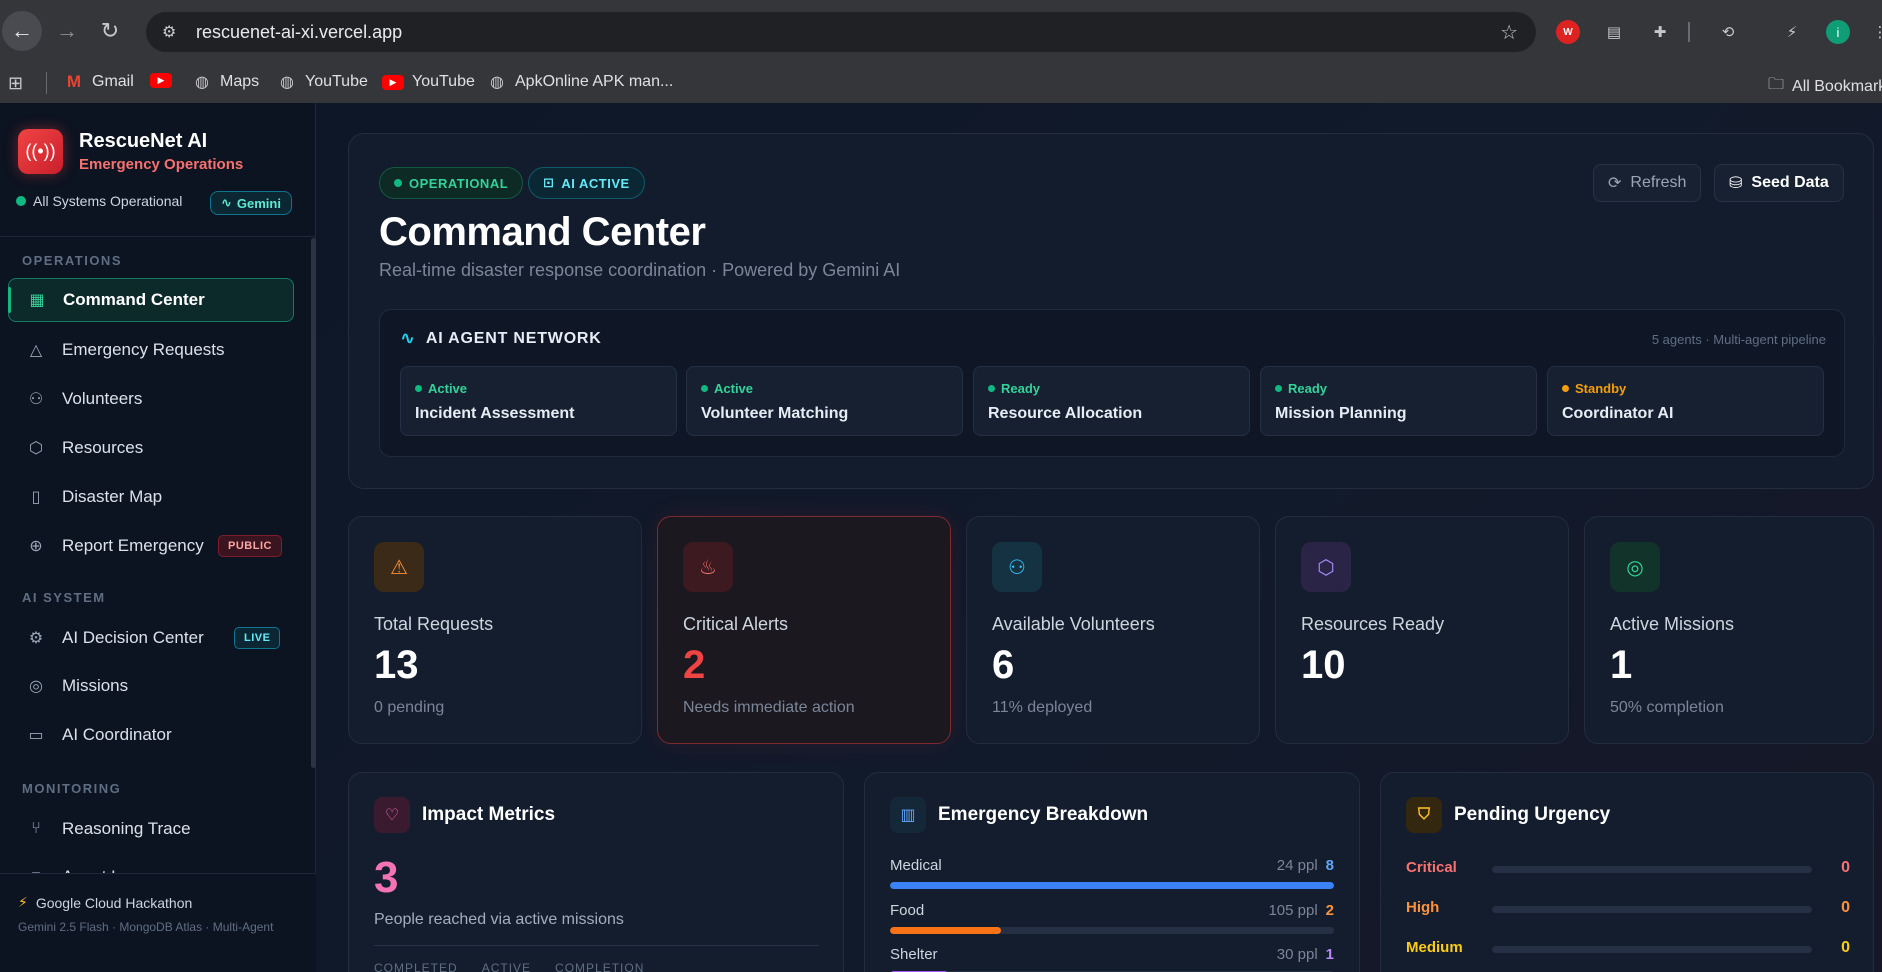 This screenshot has width=1882, height=972. What do you see at coordinates (36, 546) in the screenshot?
I see `plus-circle-icon: ⊕` at bounding box center [36, 546].